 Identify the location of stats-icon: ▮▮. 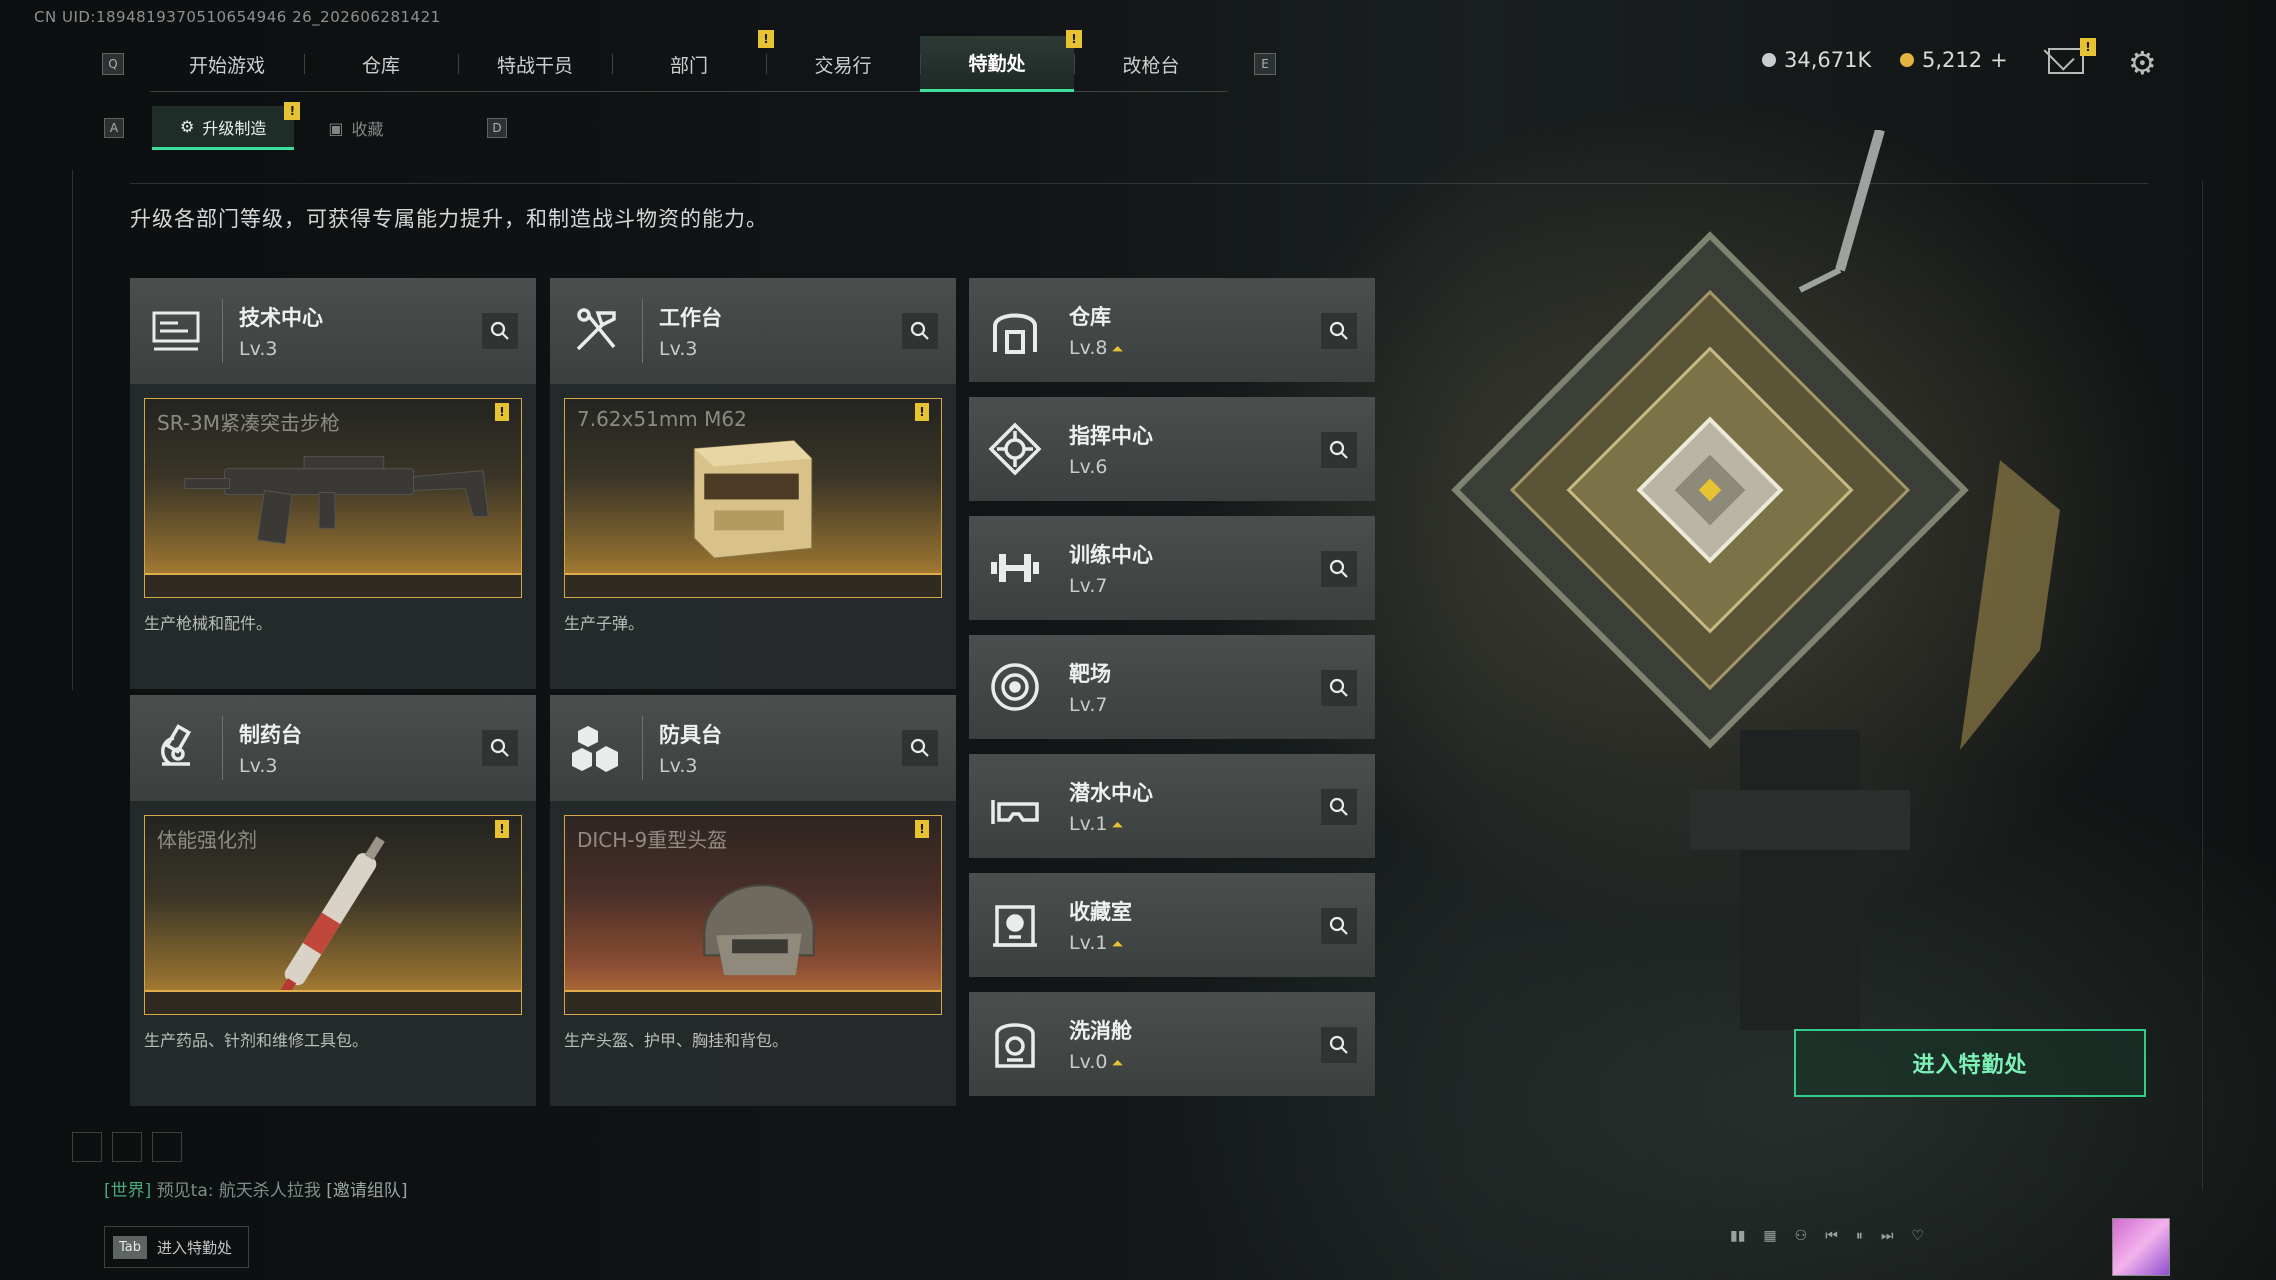
(1737, 1236).